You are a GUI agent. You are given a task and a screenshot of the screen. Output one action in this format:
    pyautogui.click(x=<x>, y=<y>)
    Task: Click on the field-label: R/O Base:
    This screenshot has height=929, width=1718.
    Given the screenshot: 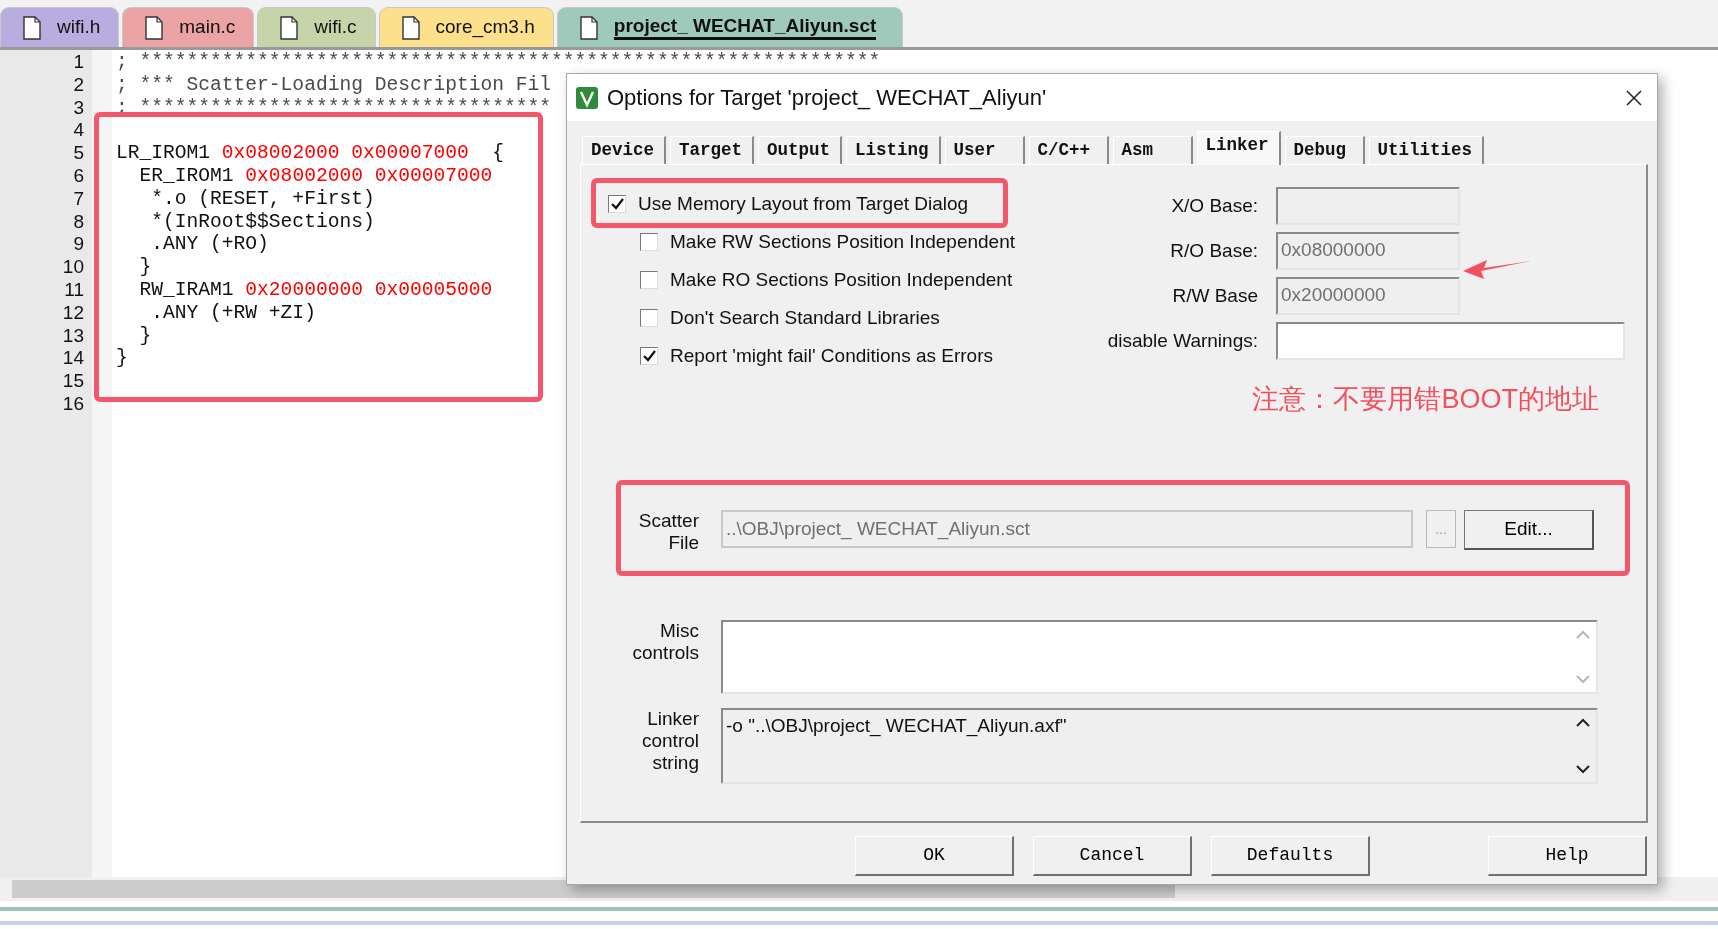 What is the action you would take?
    pyautogui.click(x=1213, y=251)
    